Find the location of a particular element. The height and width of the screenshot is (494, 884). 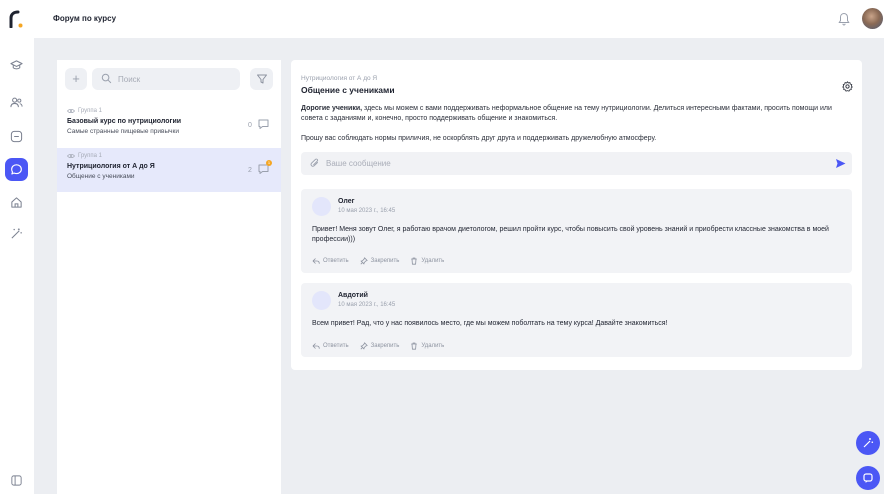

search-input is located at coordinates (176, 79).